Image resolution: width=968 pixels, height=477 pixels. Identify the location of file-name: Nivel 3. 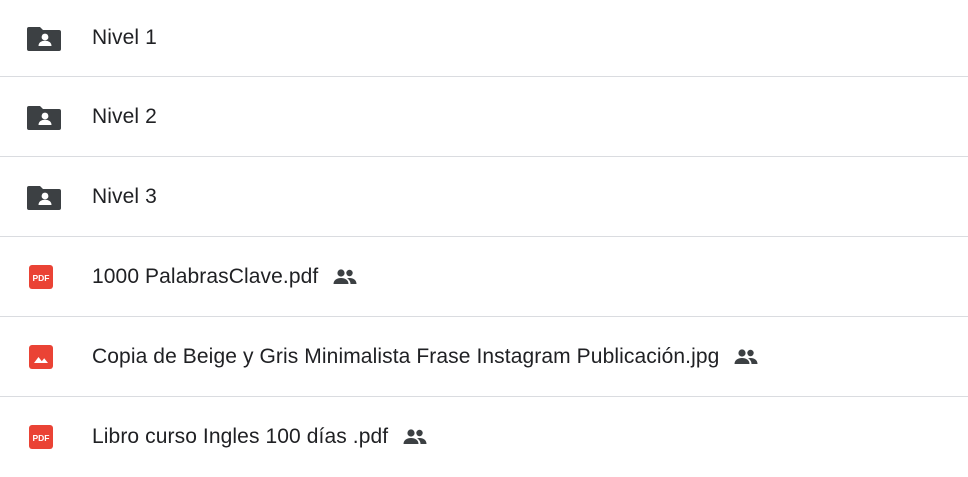
(124, 196).